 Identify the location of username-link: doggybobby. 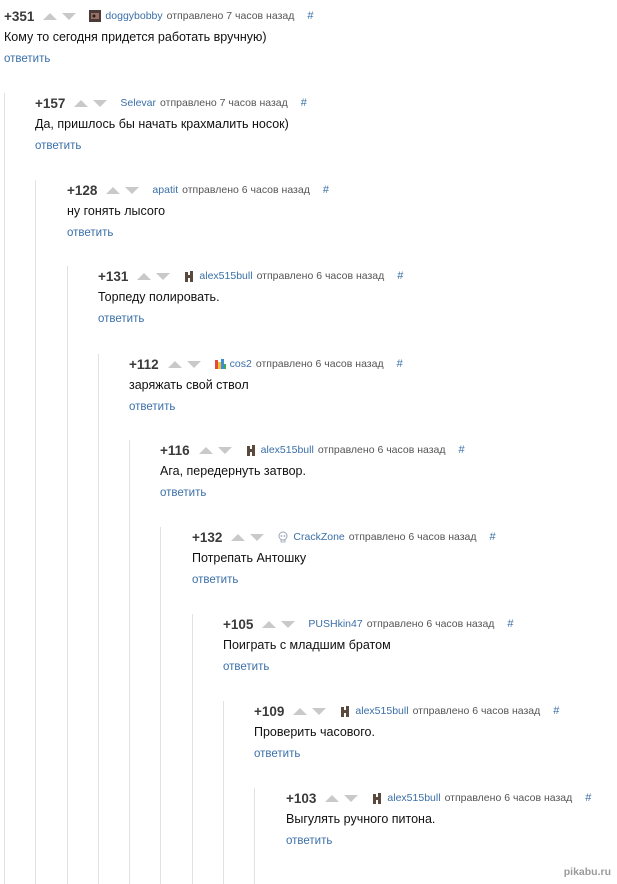
(133, 16).